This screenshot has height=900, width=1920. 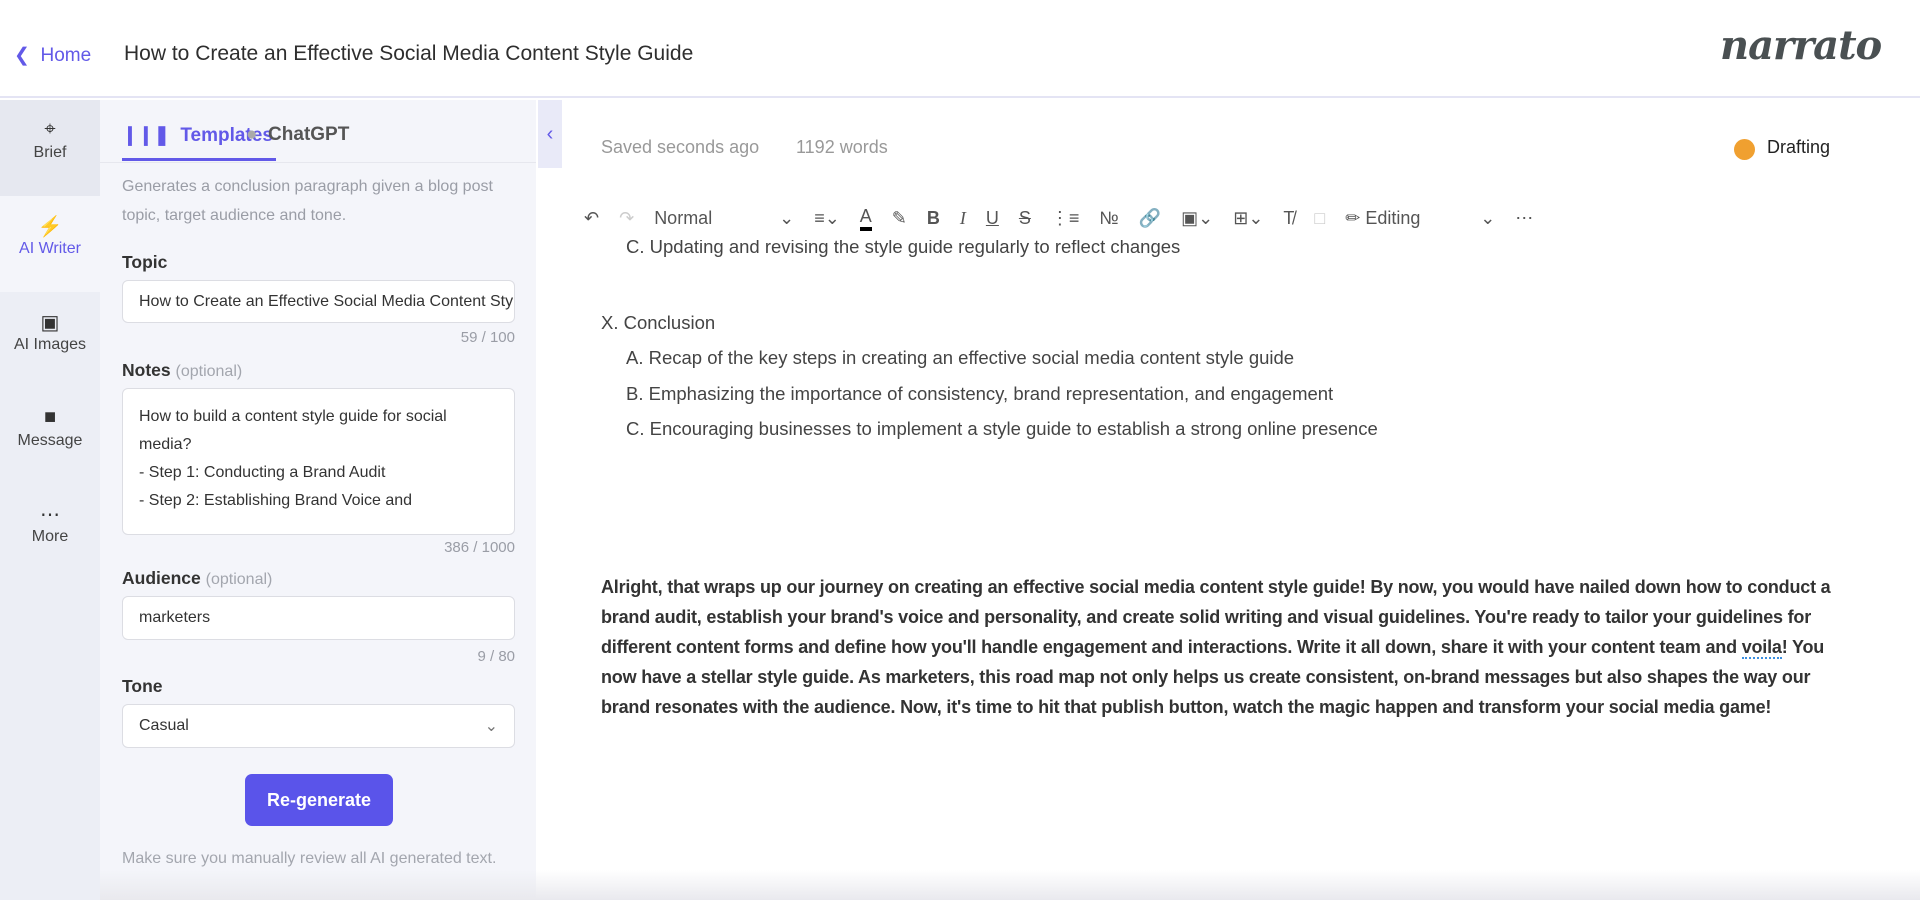 I want to click on comment-icon: □, so click(x=1319, y=218).